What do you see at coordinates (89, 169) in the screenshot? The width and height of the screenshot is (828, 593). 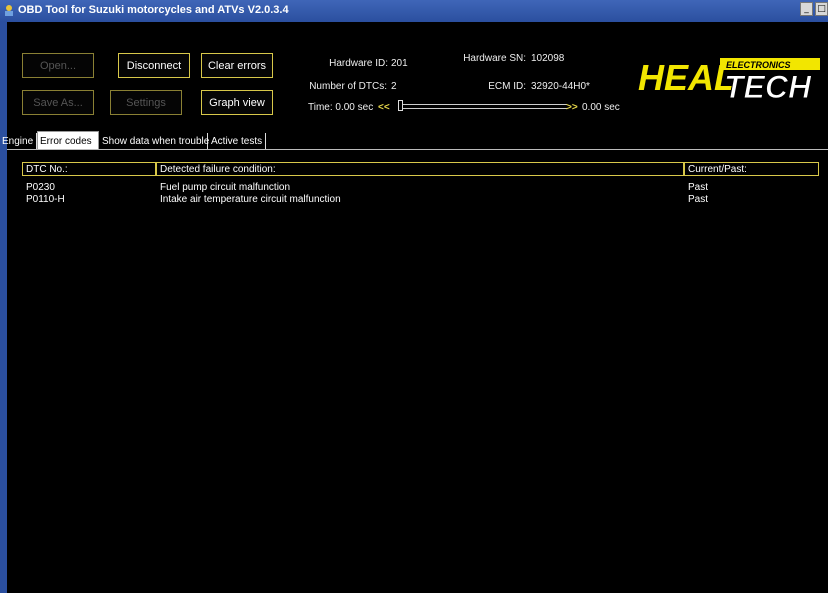 I see `header-dtc-no: DTC No.:` at bounding box center [89, 169].